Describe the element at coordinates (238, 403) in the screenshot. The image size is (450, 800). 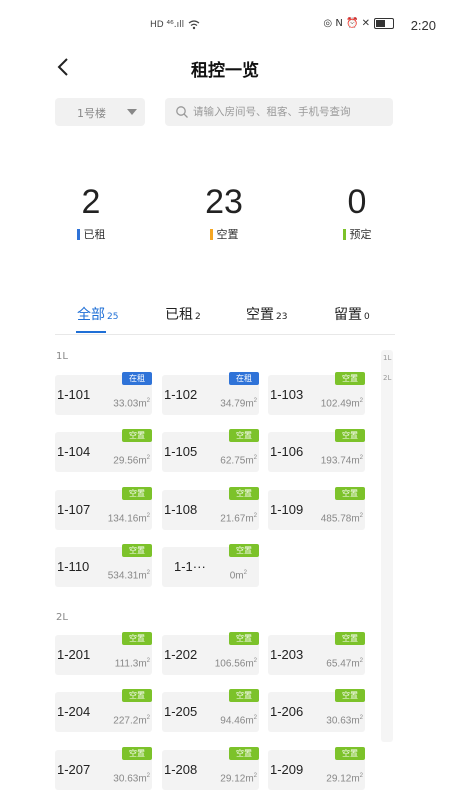
I see `room-area: 34.79m2` at that location.